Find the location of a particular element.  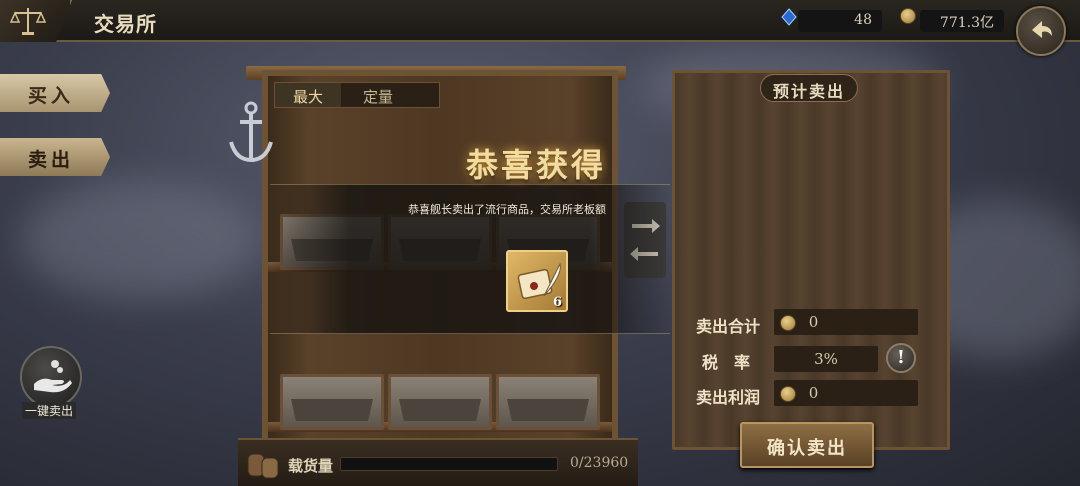

gem-icon is located at coordinates (789, 17).